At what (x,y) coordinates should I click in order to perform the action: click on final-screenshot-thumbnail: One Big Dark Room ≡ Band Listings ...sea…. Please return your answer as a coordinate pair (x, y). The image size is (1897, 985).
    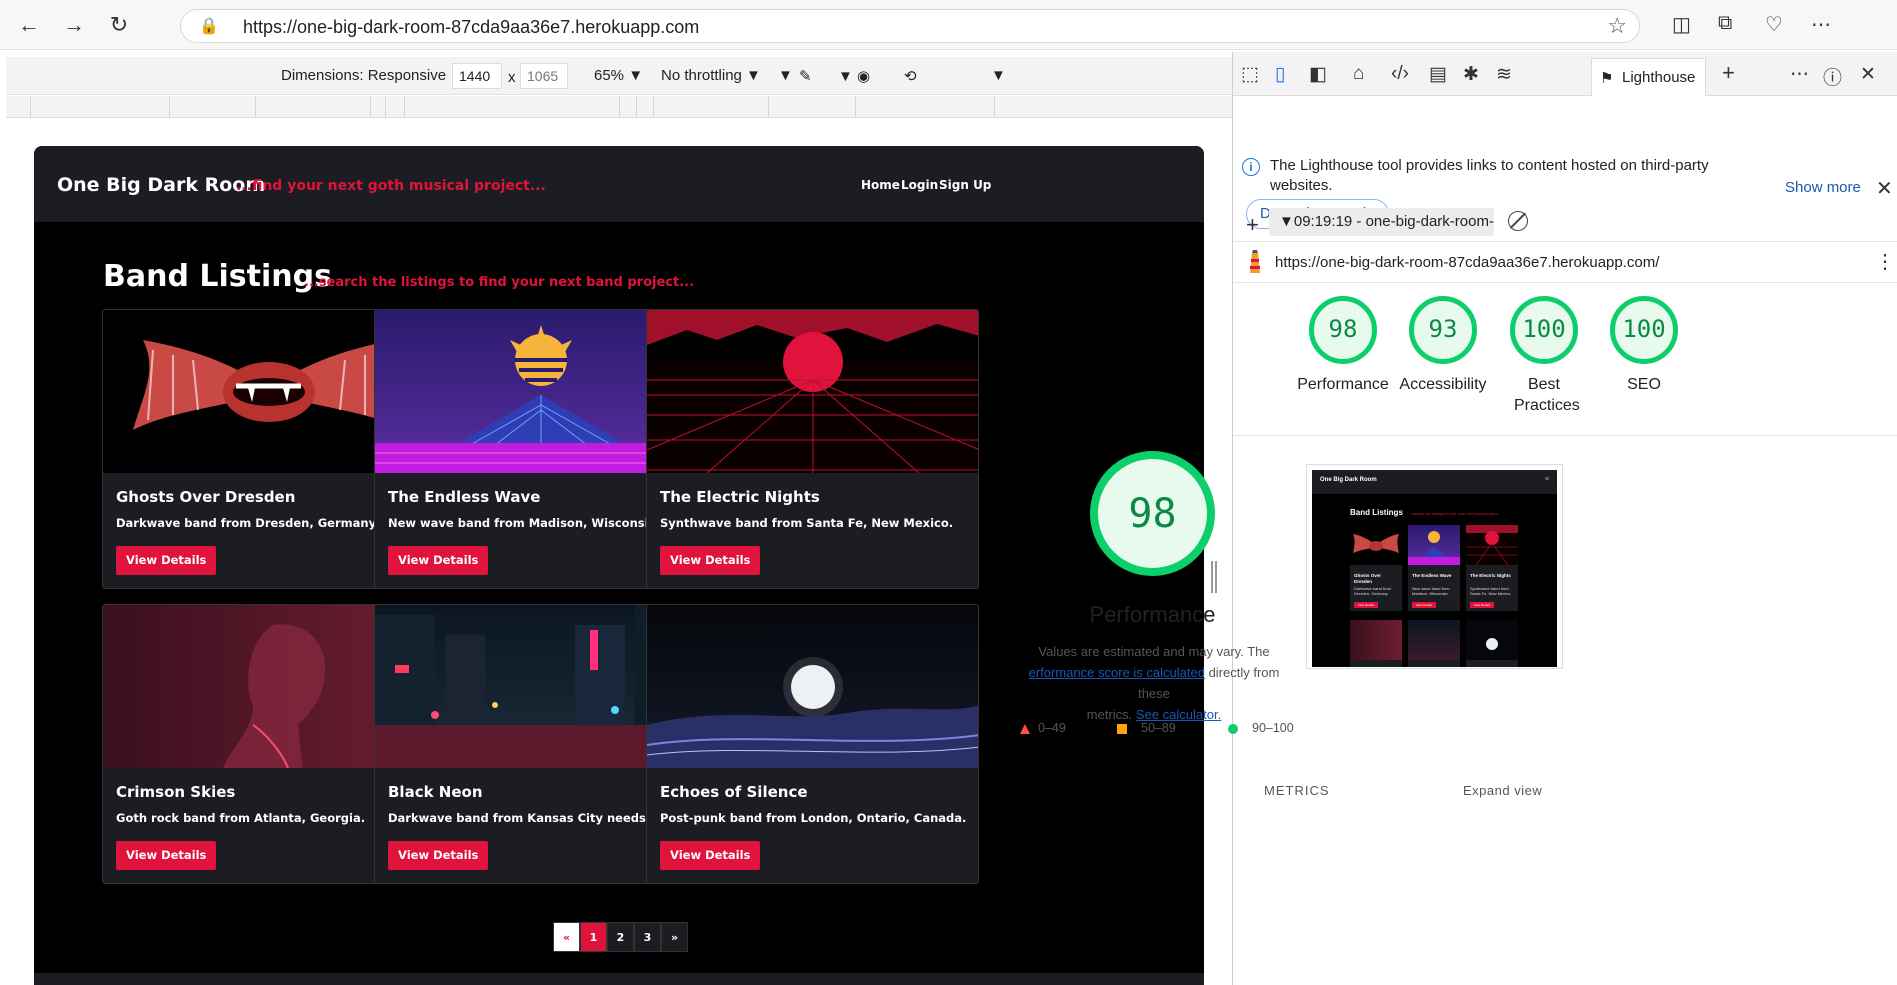
    Looking at the image, I should click on (1434, 566).